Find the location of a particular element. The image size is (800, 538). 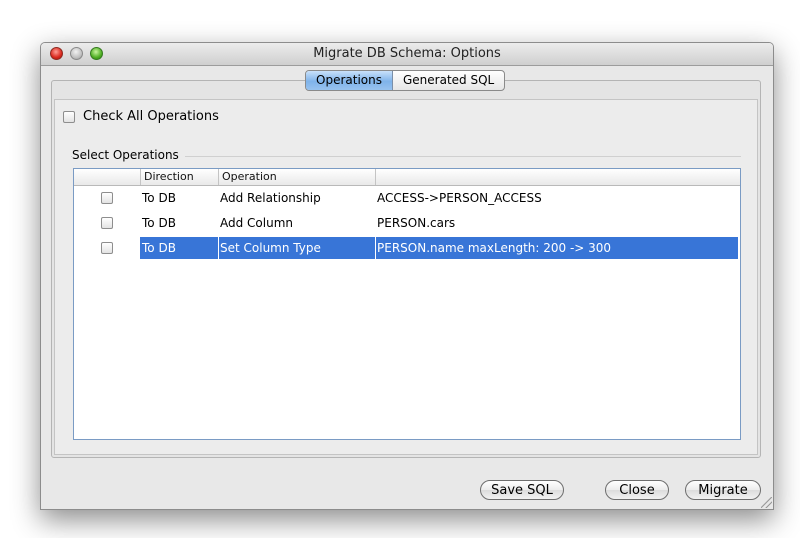

column-header-operation: Operation is located at coordinates (296, 177).